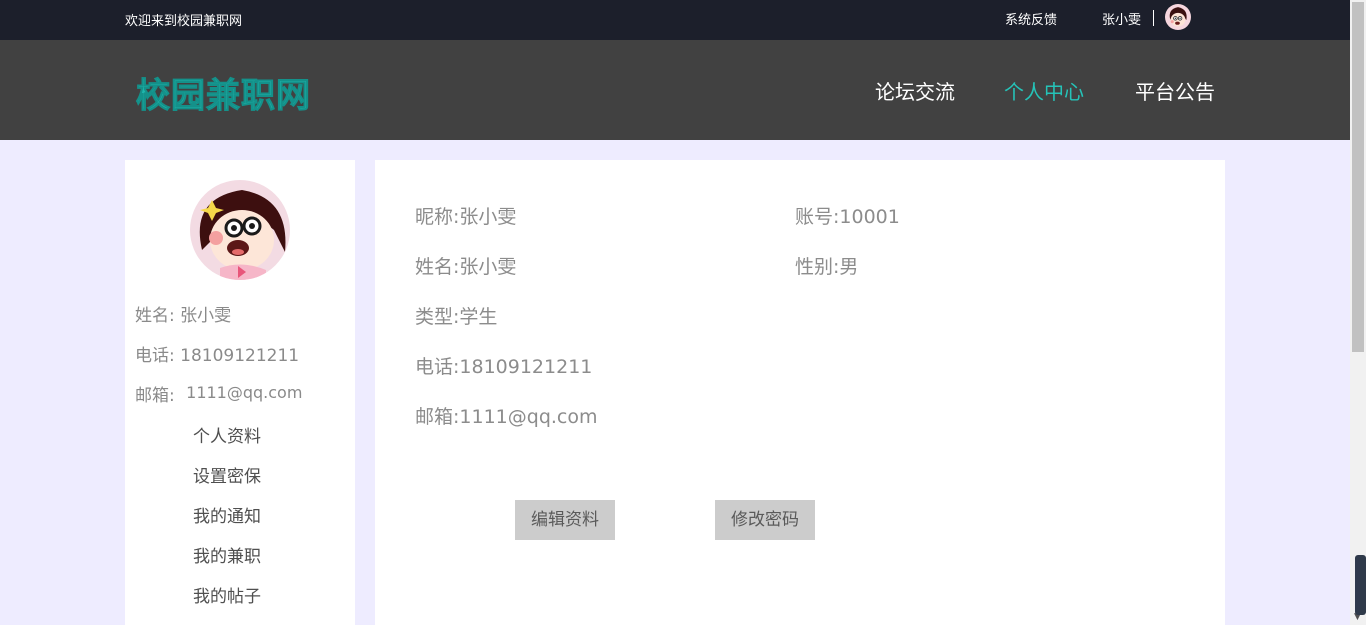 This screenshot has height=625, width=1366. I want to click on realname-value: 张小雯, so click(488, 267).